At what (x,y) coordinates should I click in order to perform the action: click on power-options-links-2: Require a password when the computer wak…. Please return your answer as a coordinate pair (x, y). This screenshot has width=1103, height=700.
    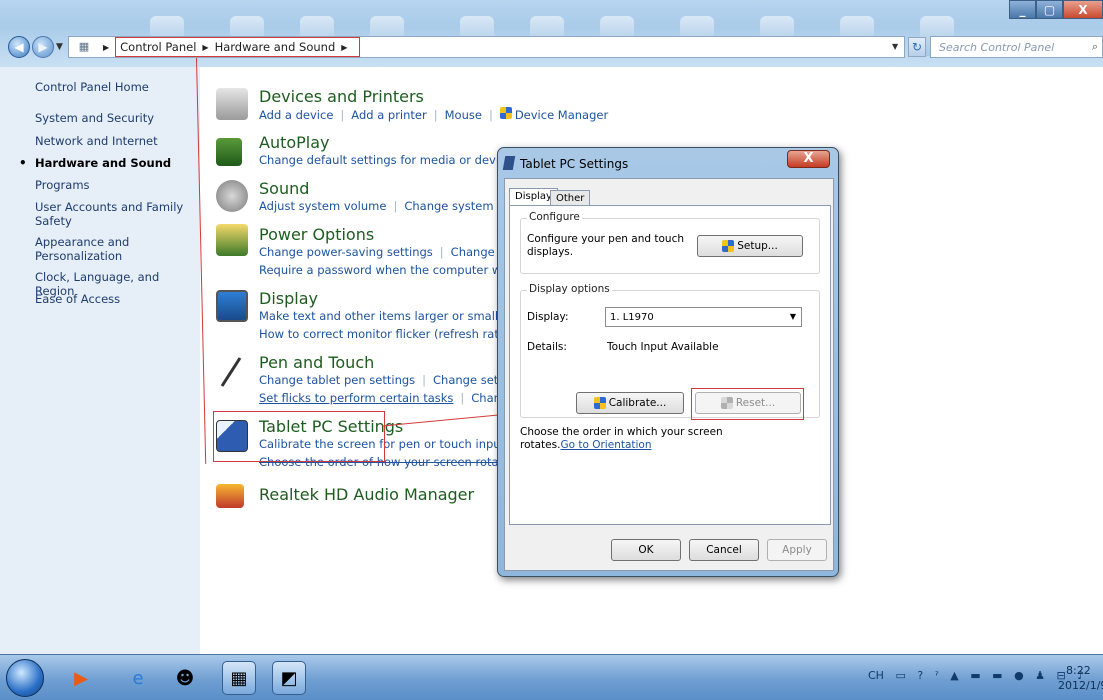
    Looking at the image, I should click on (393, 270).